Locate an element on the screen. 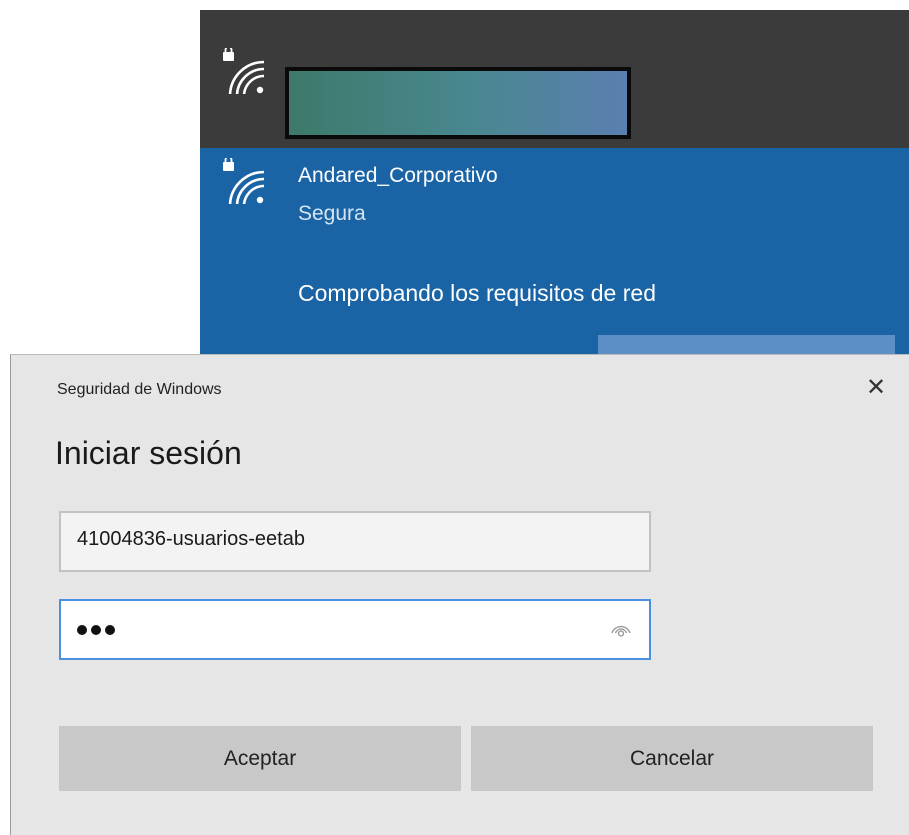 The height and width of the screenshot is (835, 909). close-icon: ✕ is located at coordinates (876, 387).